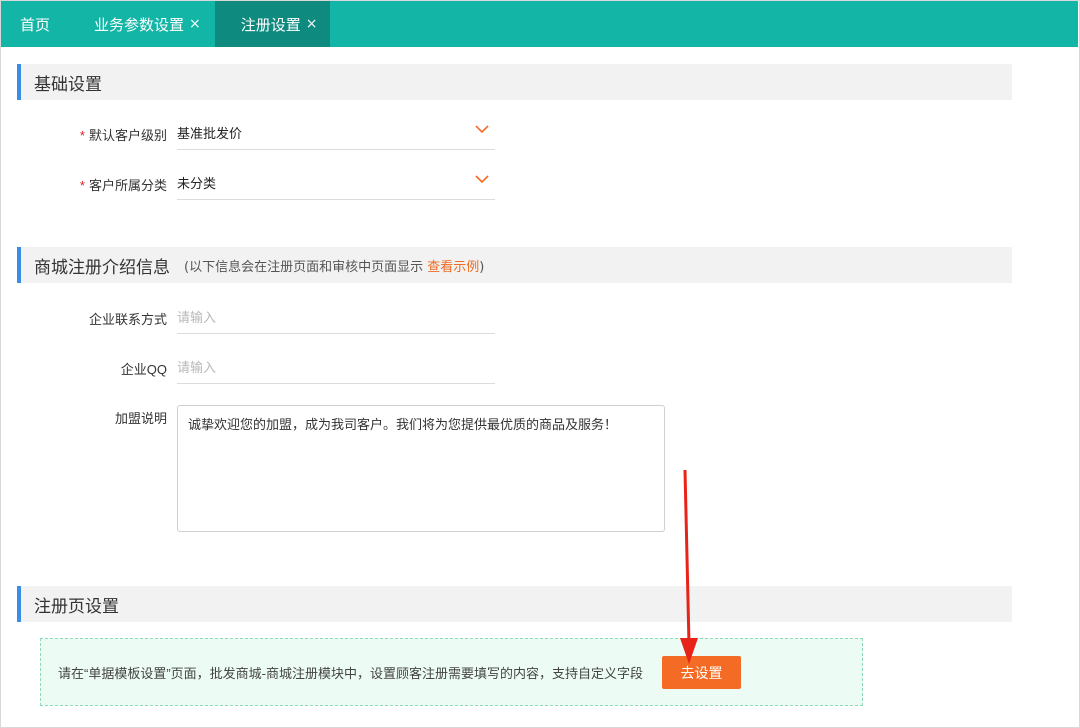 The width and height of the screenshot is (1080, 728). What do you see at coordinates (197, 183) in the screenshot?
I see `select-value: 未分类` at bounding box center [197, 183].